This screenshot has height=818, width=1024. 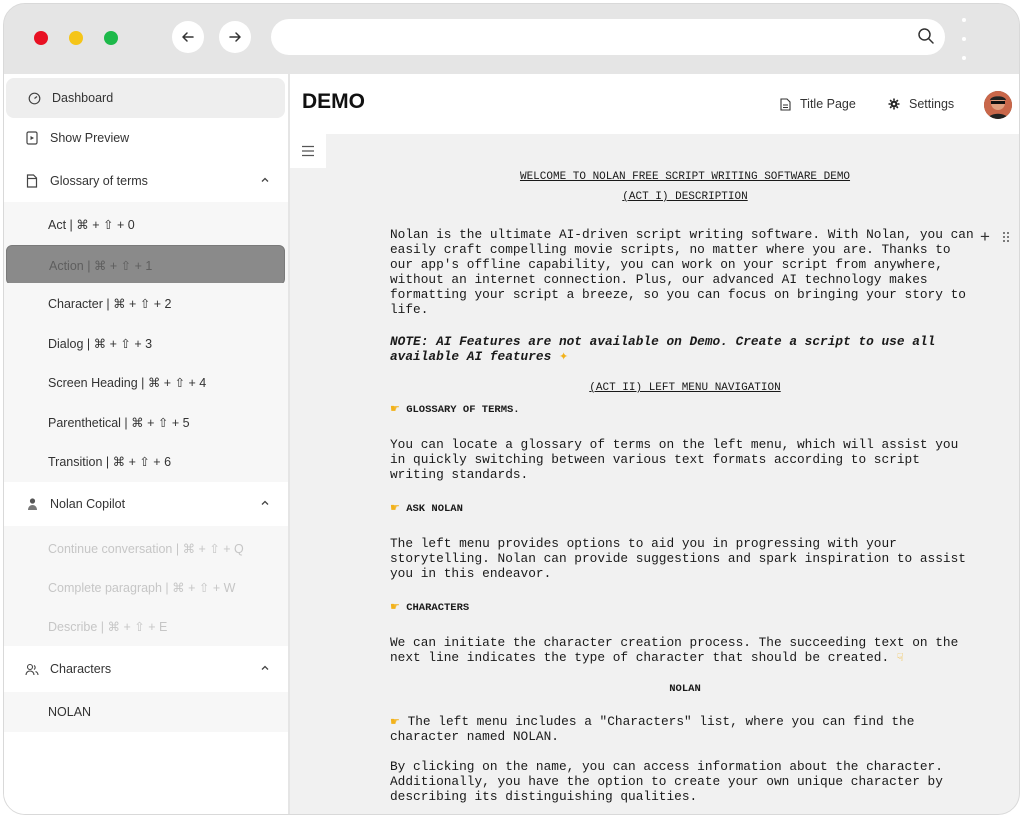 What do you see at coordinates (146, 224) in the screenshot?
I see `glossary-item-act: Act | ⌘ + ⇧ + 0` at bounding box center [146, 224].